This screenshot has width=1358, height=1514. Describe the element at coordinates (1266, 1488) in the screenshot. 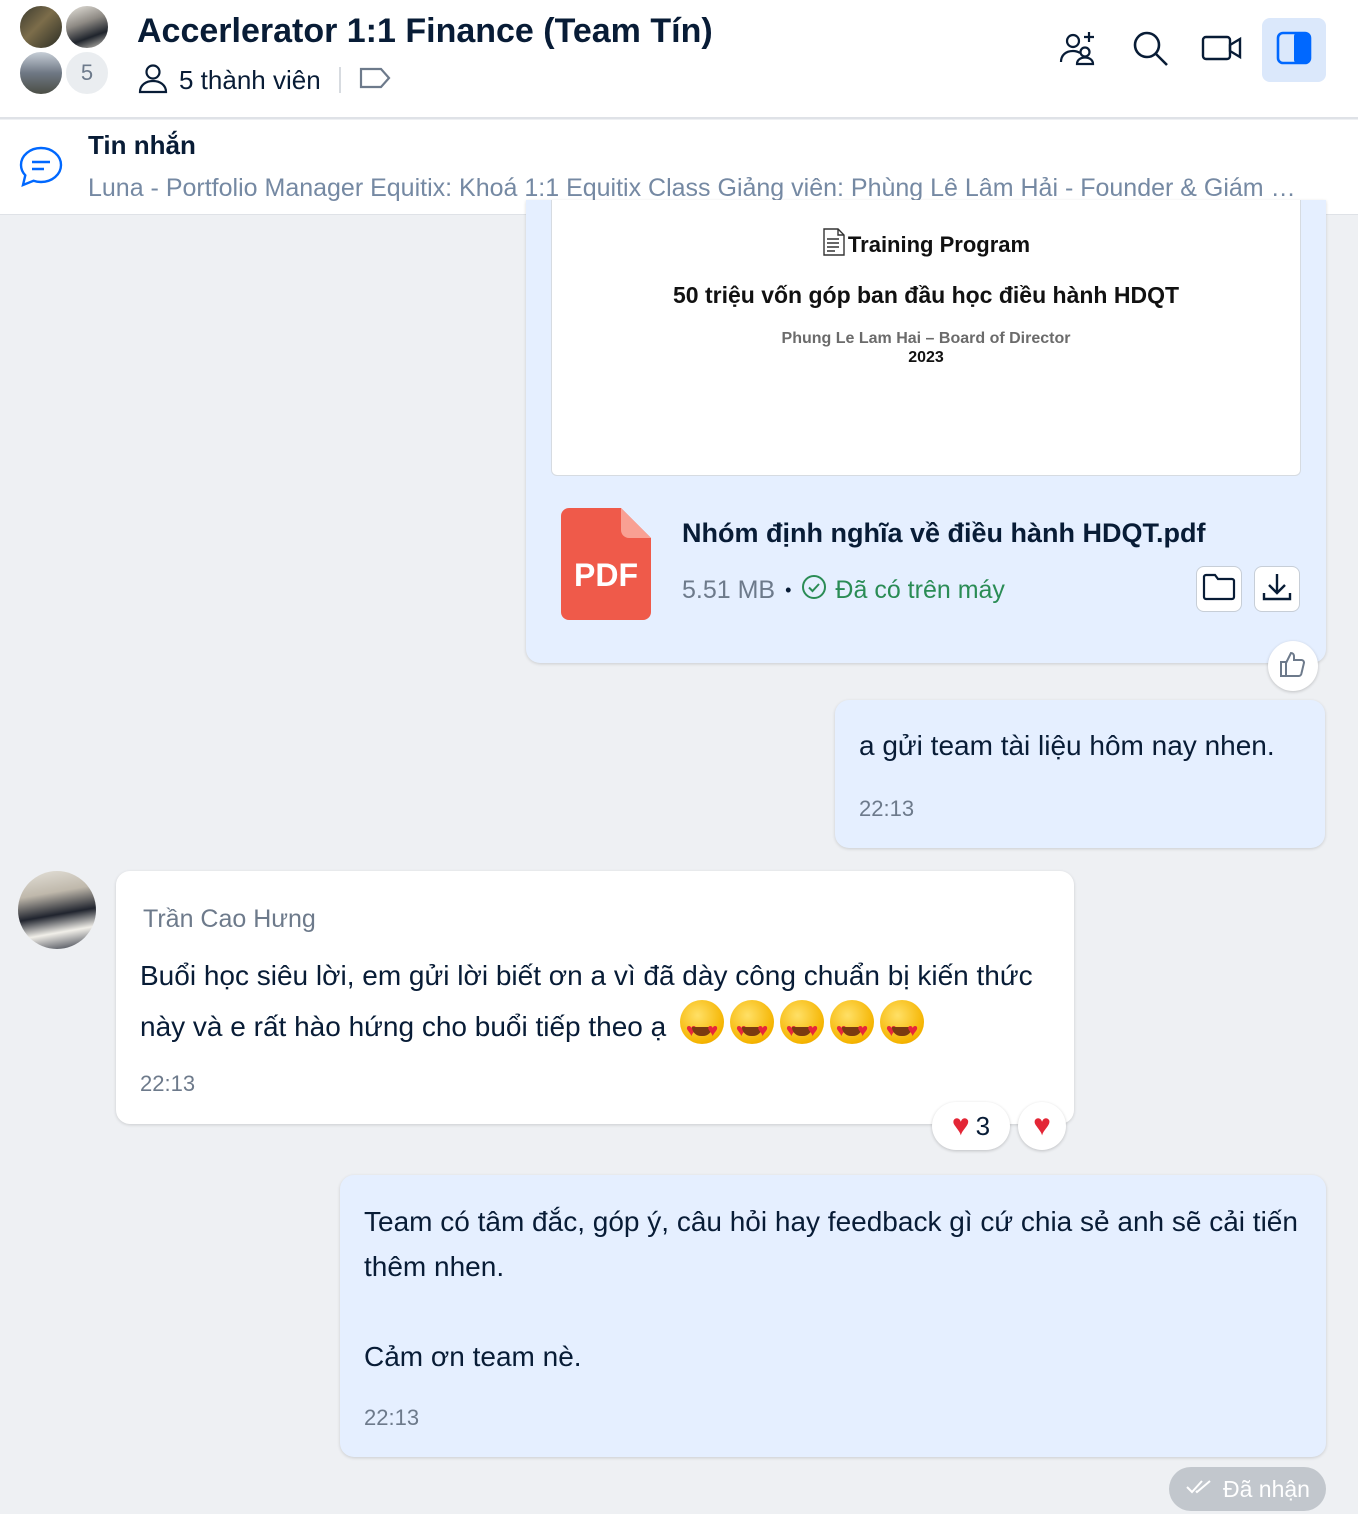

I see `received-status: Đã nhận` at that location.